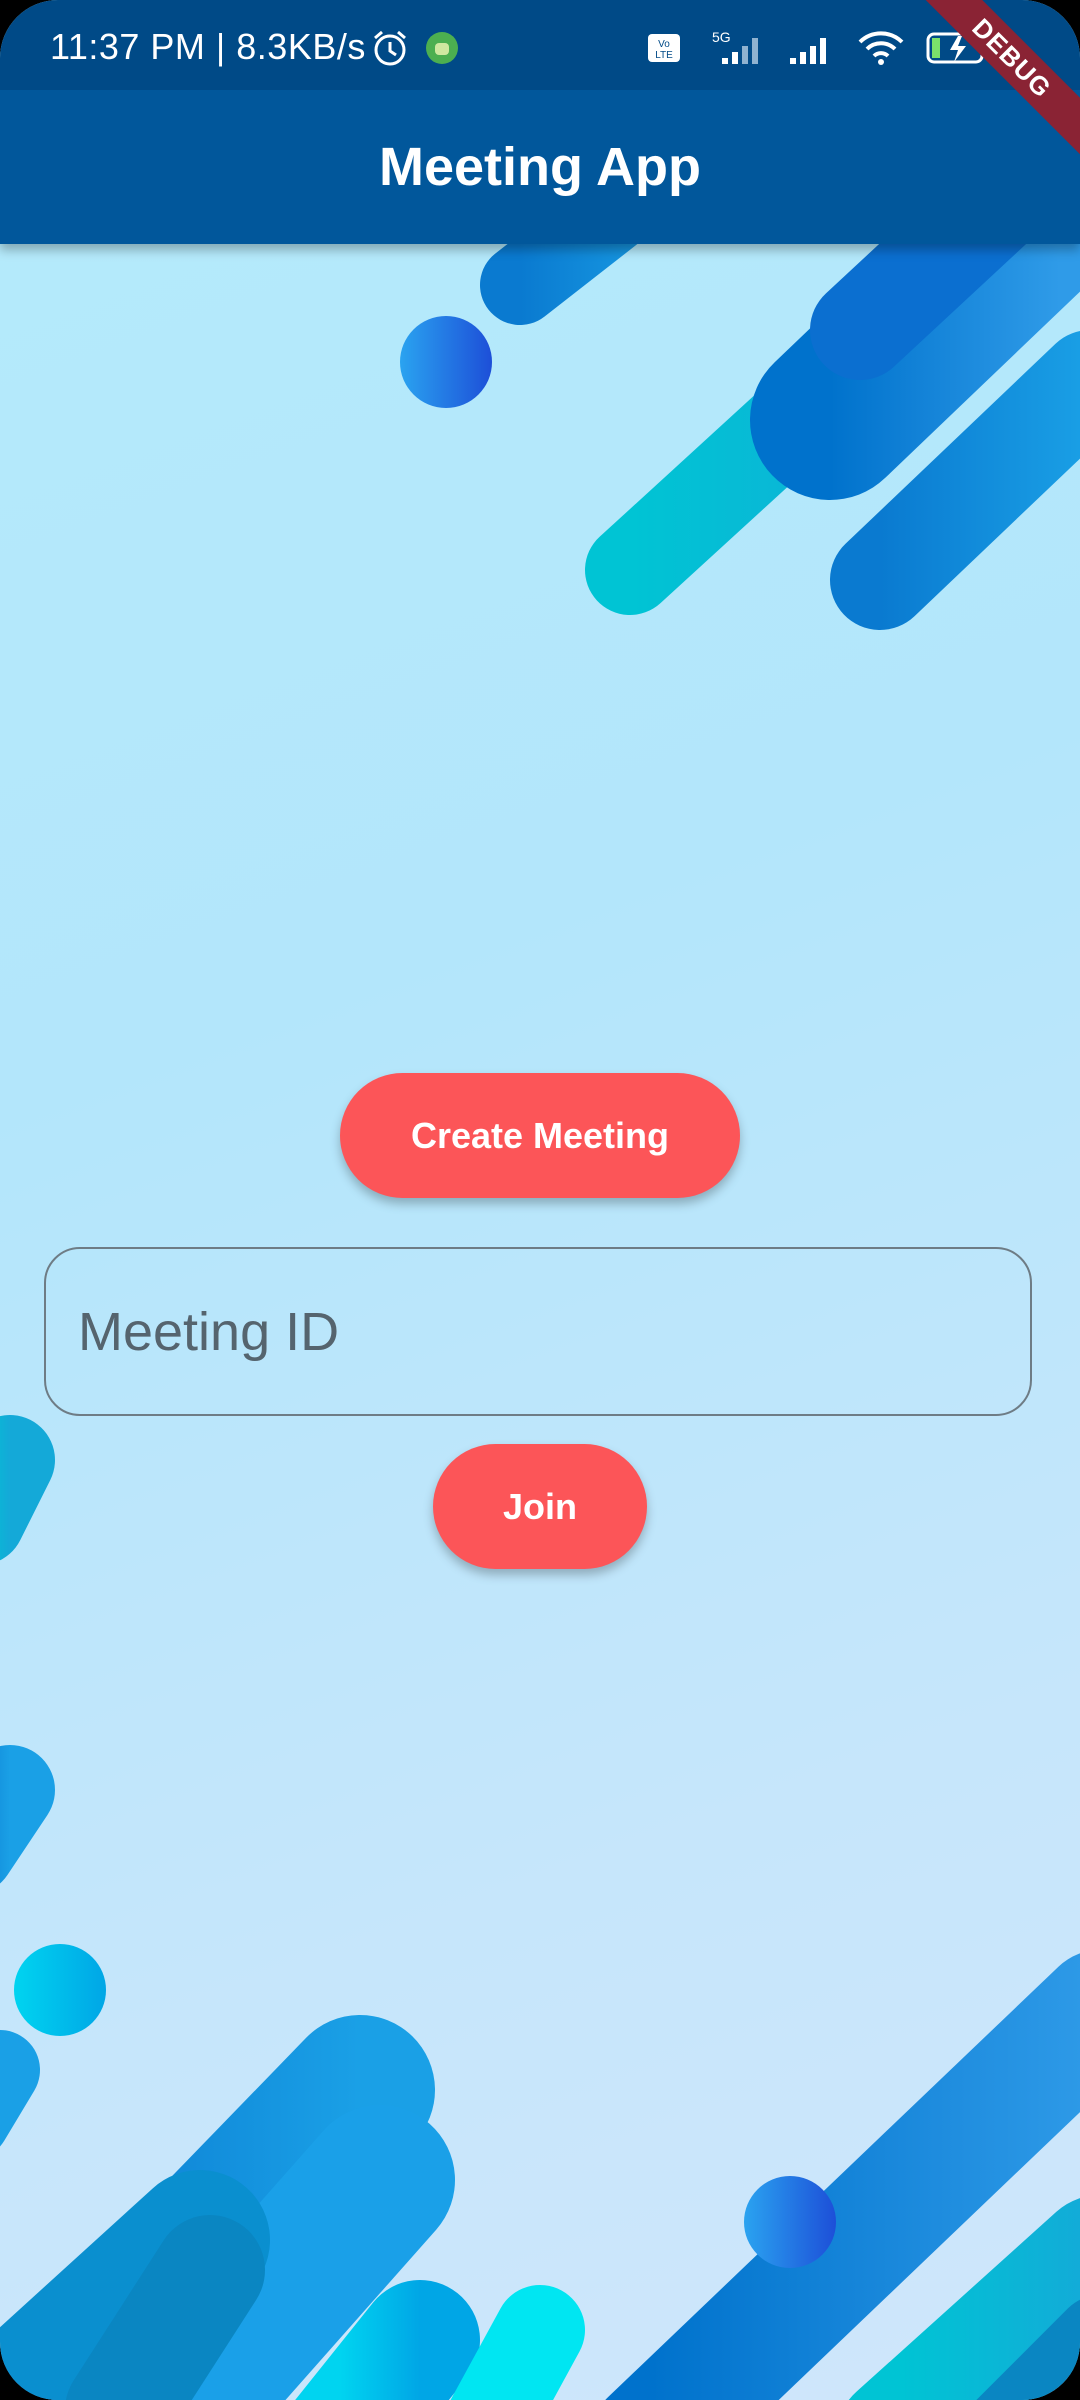  What do you see at coordinates (664, 44) in the screenshot?
I see `svg-text: Vo` at bounding box center [664, 44].